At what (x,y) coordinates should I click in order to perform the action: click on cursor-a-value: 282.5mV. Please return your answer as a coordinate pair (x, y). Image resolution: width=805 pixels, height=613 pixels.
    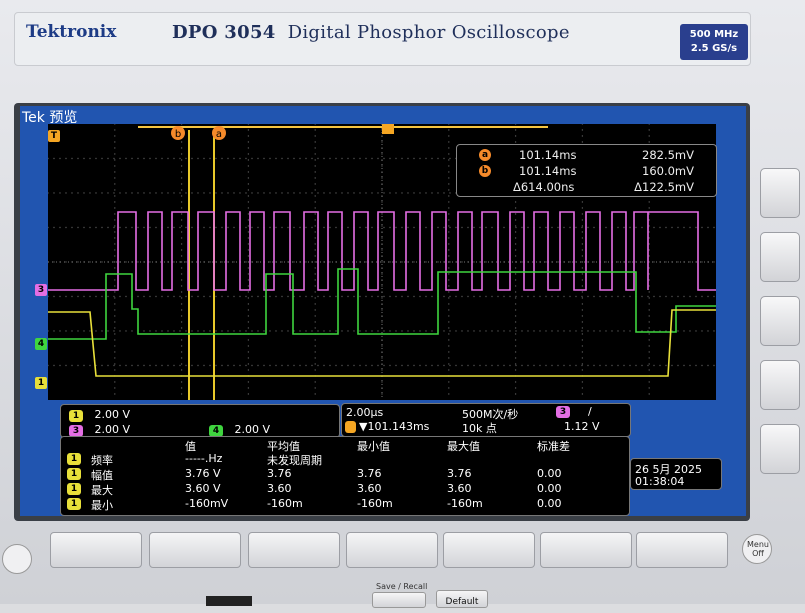
    Looking at the image, I should click on (668, 155).